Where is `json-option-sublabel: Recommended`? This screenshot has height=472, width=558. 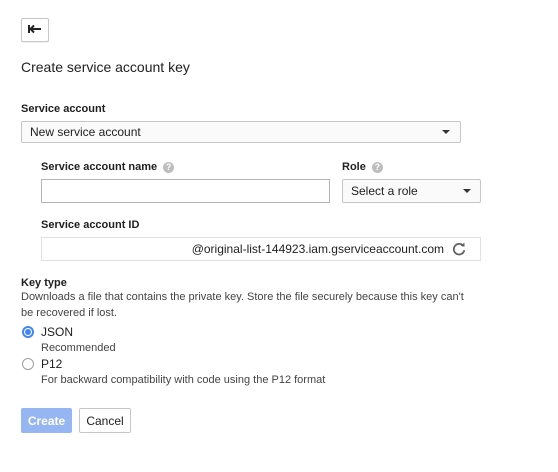 json-option-sublabel: Recommended is located at coordinates (78, 348).